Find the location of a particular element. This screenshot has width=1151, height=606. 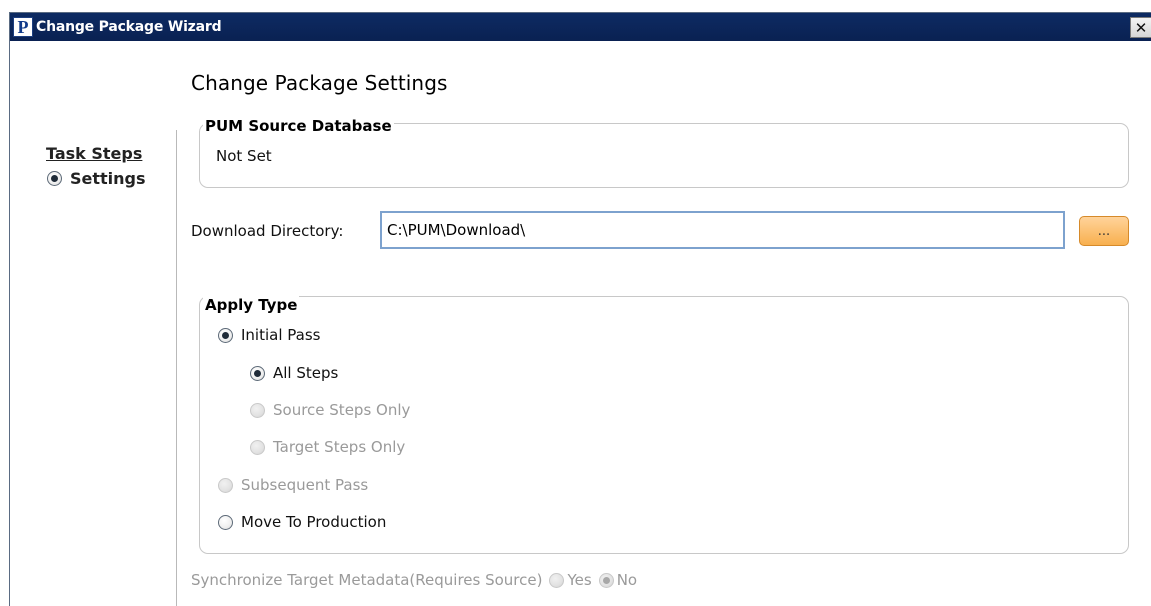

title-bar: P Change Package Wizard ✕ is located at coordinates (580, 27).